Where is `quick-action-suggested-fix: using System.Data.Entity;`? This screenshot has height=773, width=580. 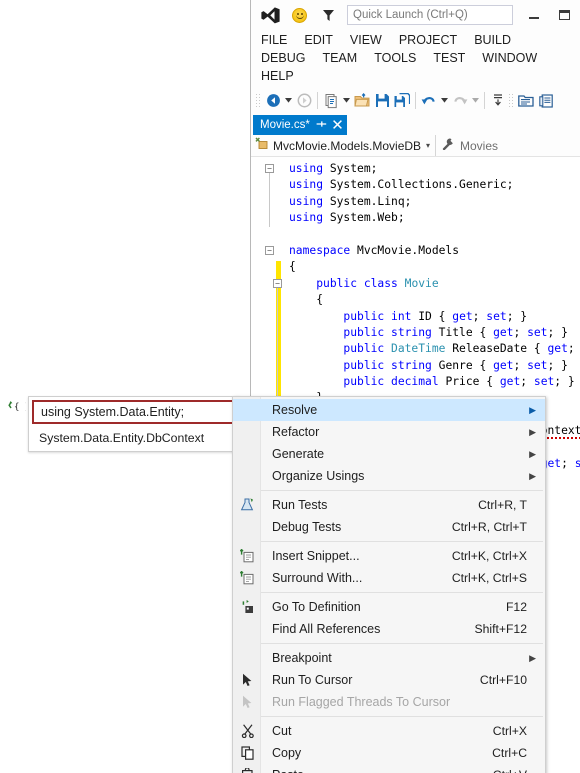
quick-action-suggested-fix: using System.Data.Entity; is located at coordinates (134, 412).